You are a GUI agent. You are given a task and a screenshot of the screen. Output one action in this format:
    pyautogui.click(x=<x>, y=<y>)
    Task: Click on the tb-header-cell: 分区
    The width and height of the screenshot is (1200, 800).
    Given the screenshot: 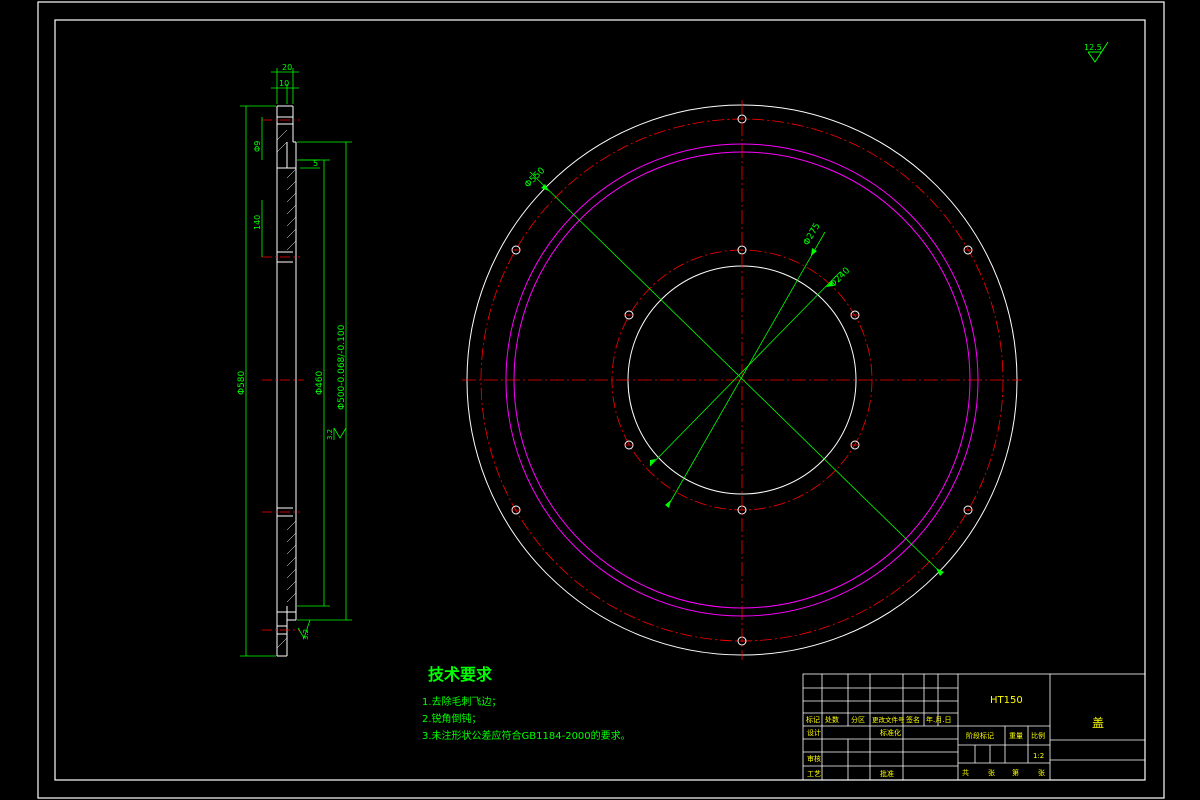 What is the action you would take?
    pyautogui.click(x=858, y=719)
    